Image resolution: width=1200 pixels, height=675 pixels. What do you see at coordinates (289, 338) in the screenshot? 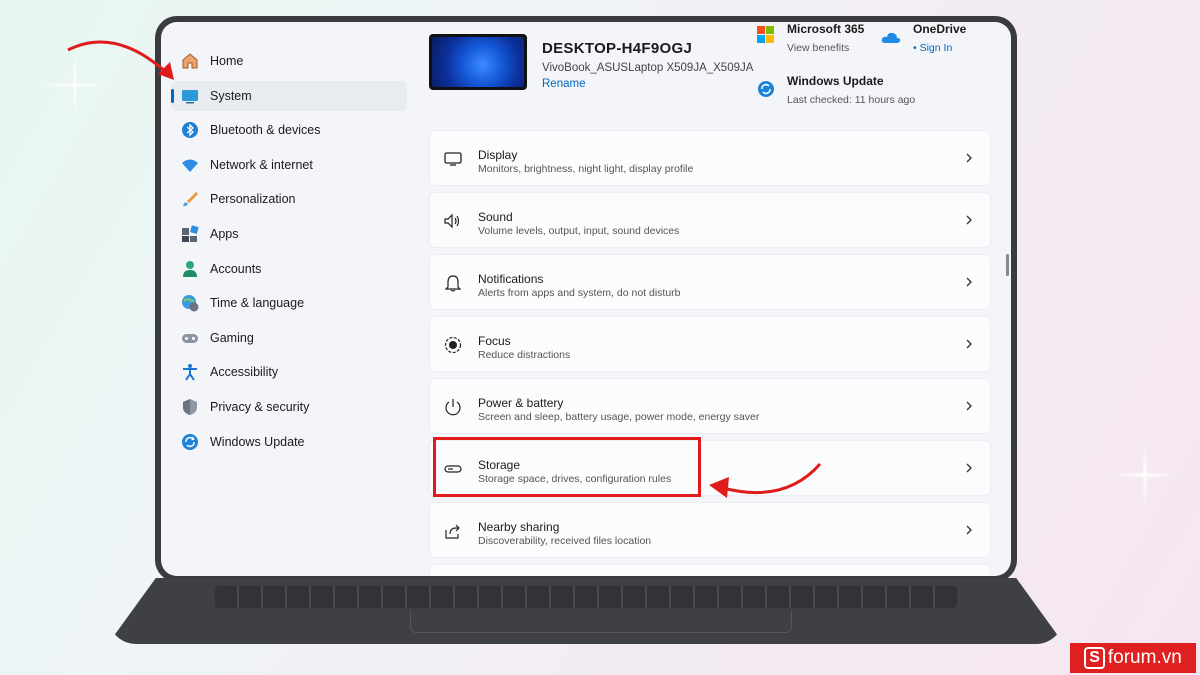
I see `sidebar-item-gaming: Gaming` at bounding box center [289, 338].